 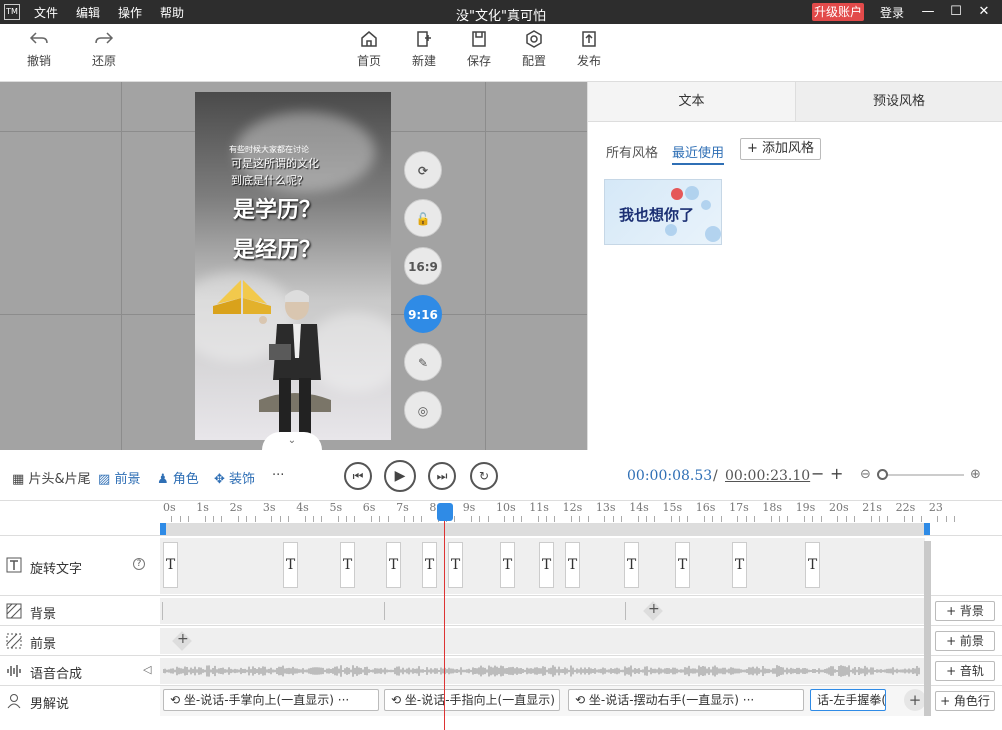 What do you see at coordinates (956, 12) in the screenshot?
I see `maximize-button: ☐` at bounding box center [956, 12].